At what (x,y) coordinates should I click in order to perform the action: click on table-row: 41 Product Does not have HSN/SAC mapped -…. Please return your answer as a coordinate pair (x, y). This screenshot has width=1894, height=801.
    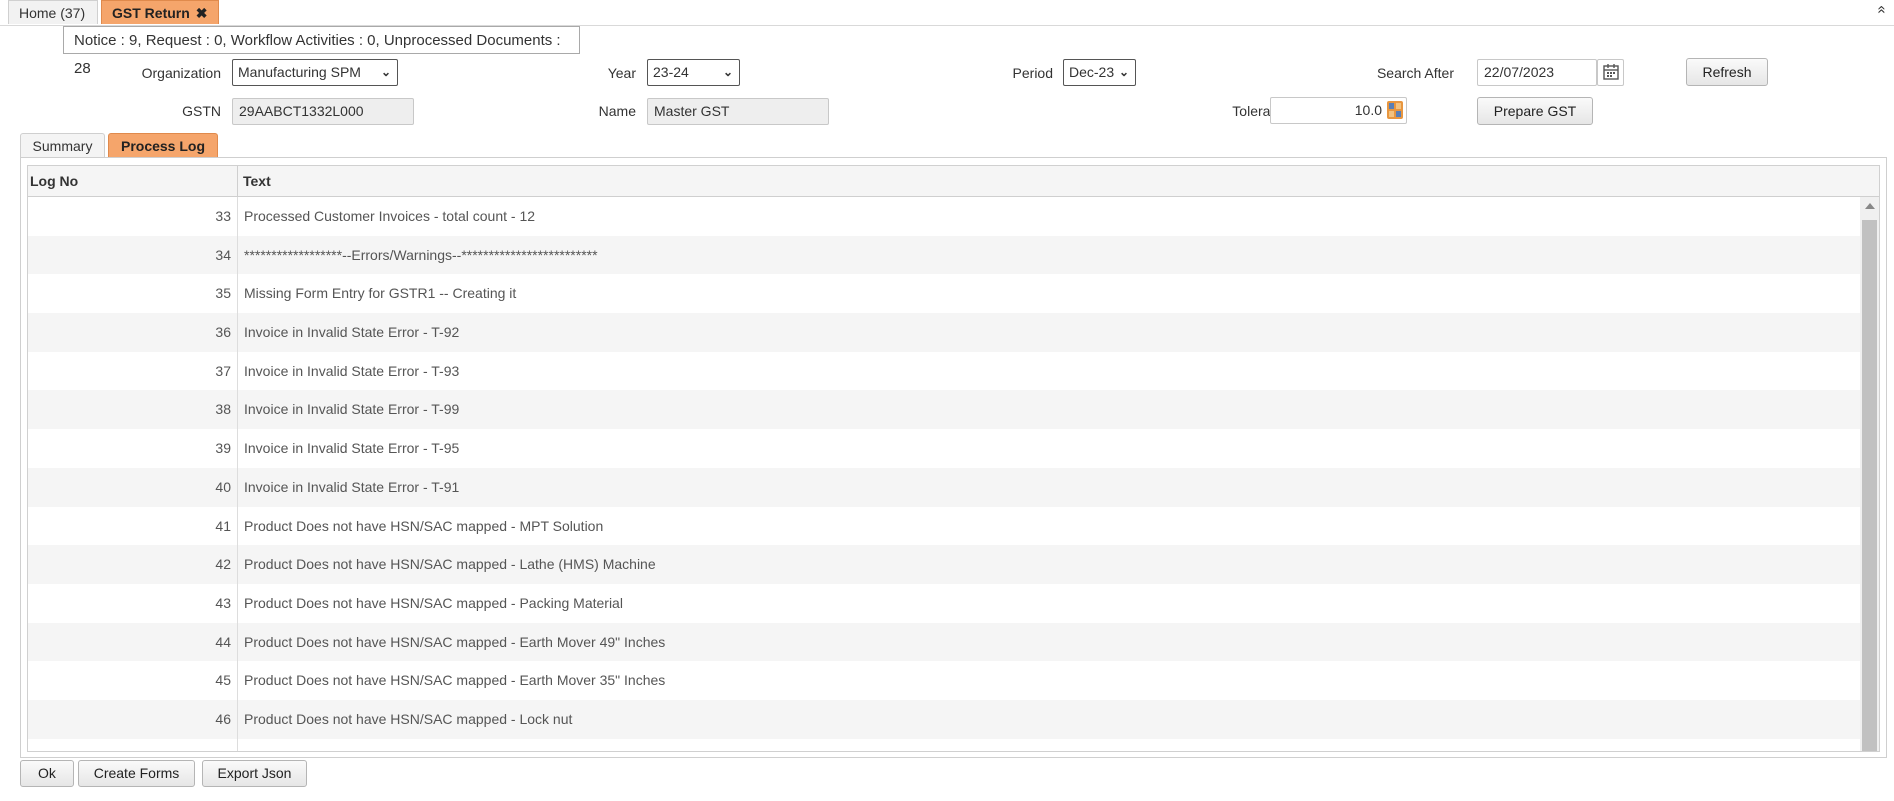
    Looking at the image, I should click on (944, 526).